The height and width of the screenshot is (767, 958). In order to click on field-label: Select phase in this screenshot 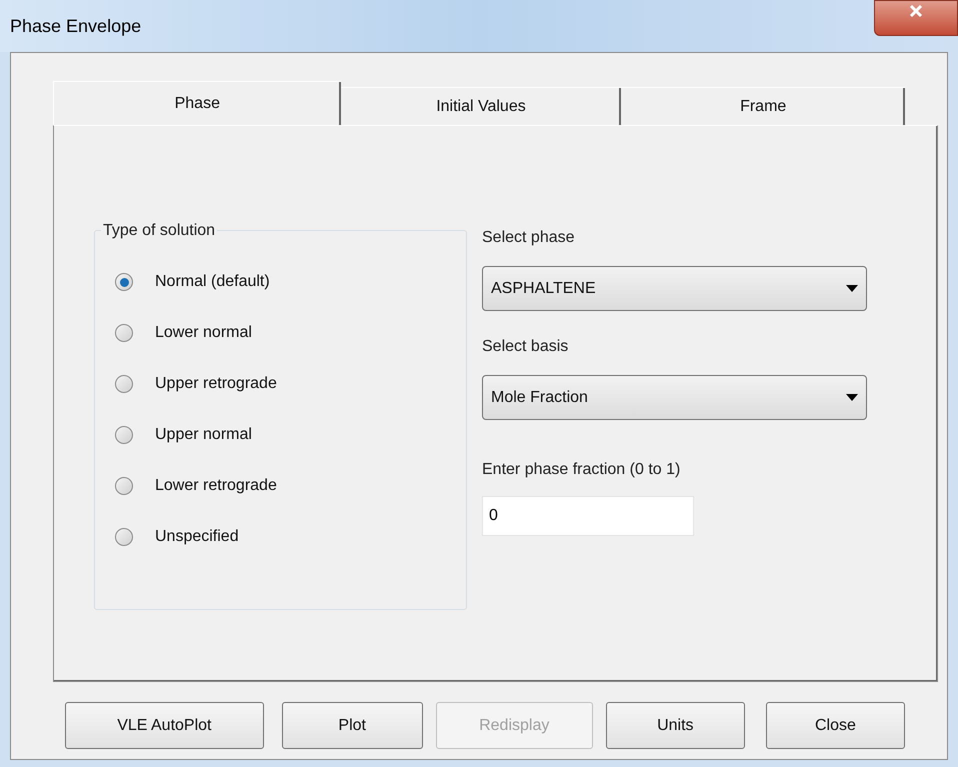, I will do `click(529, 238)`.